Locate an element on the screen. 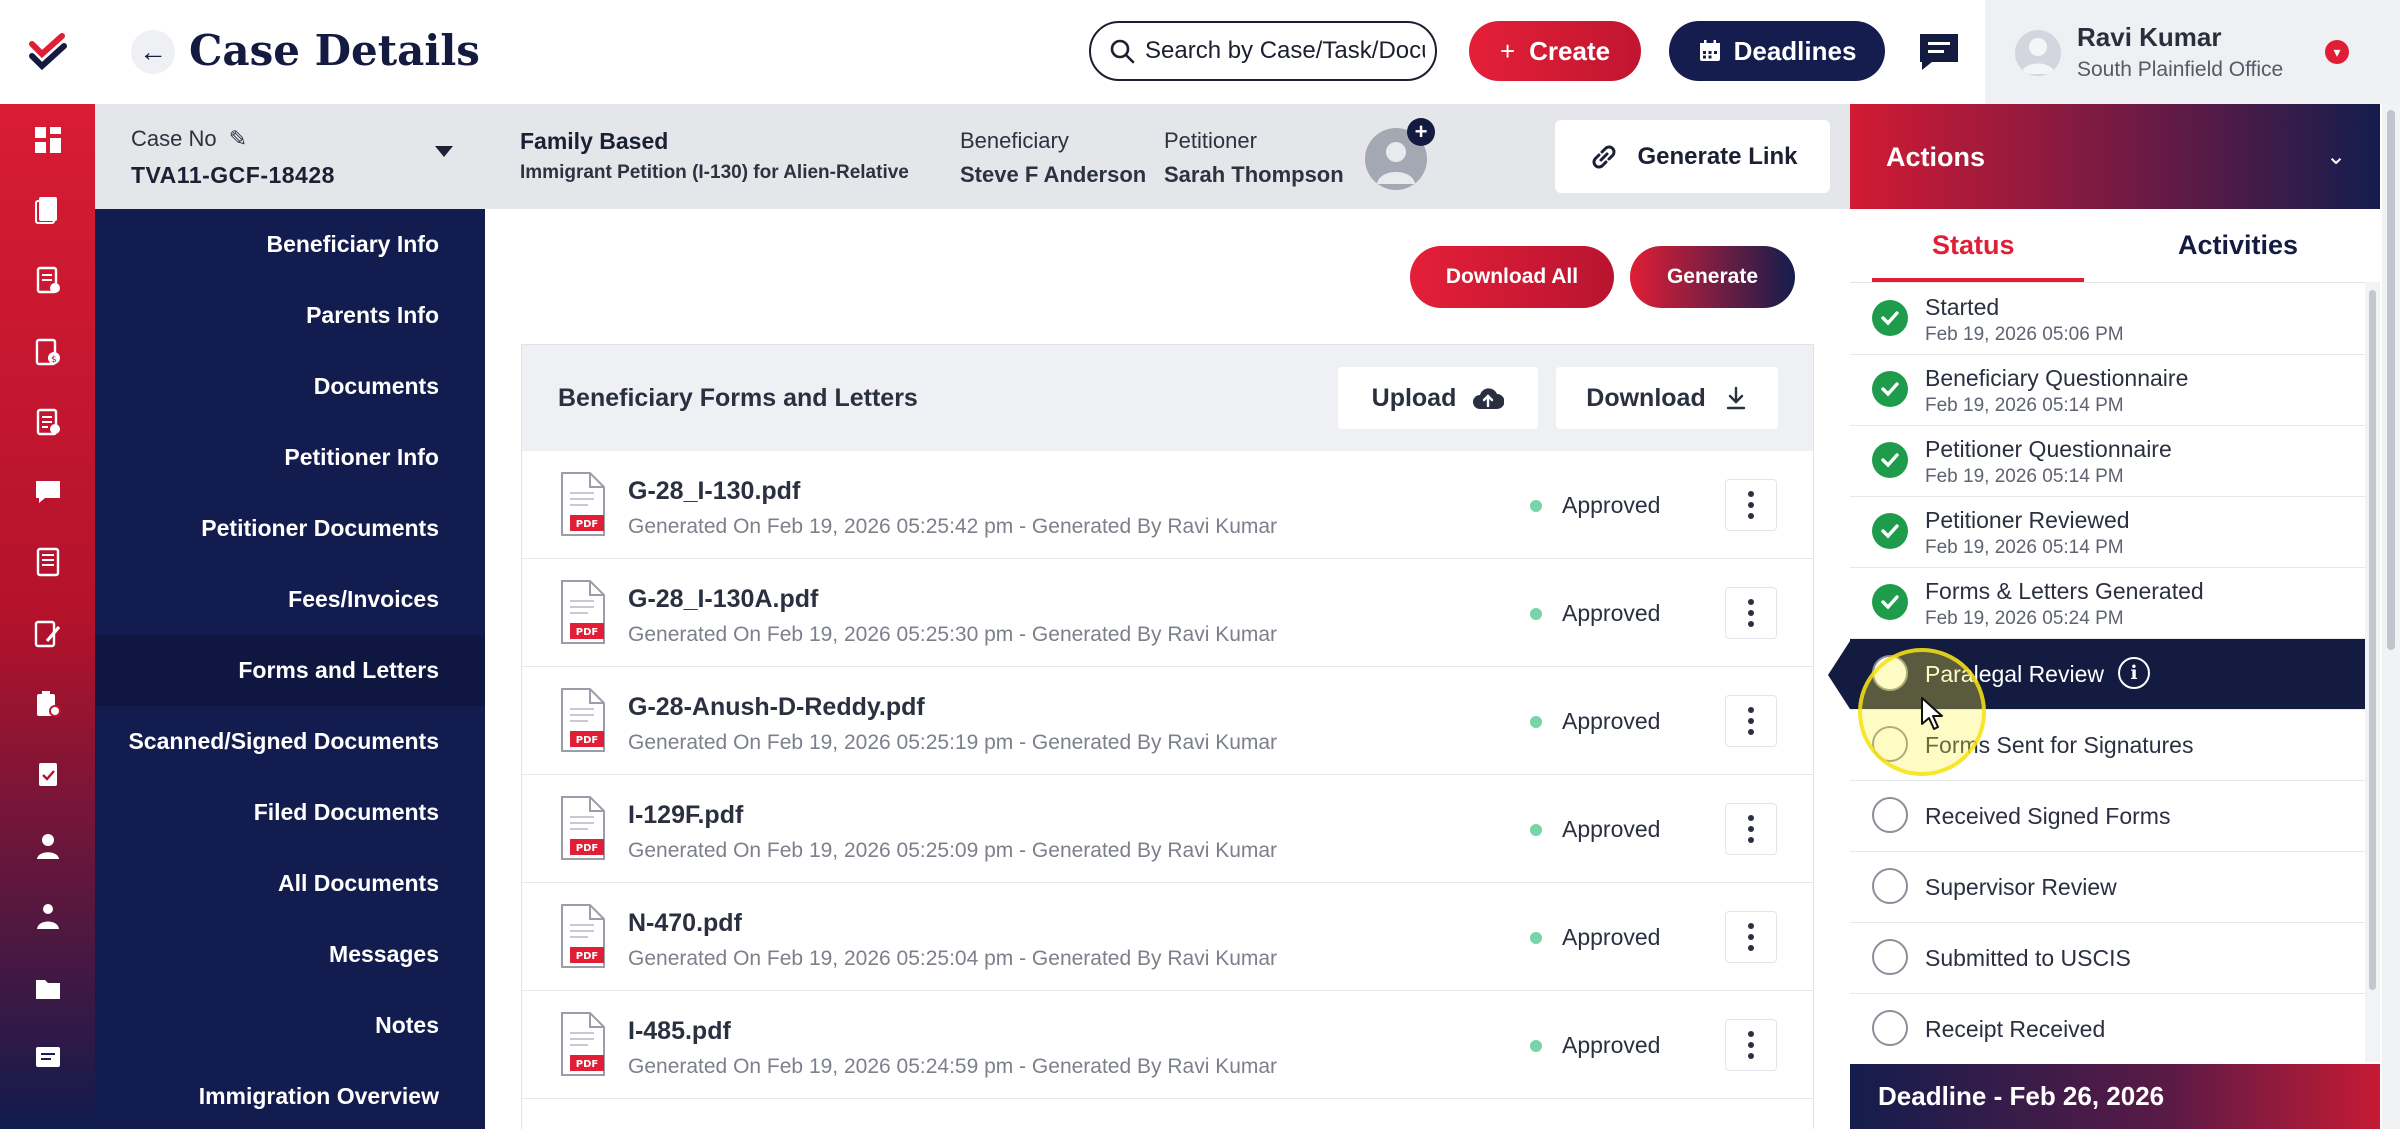  status-step: Supervisor Review is located at coordinates (2107, 887).